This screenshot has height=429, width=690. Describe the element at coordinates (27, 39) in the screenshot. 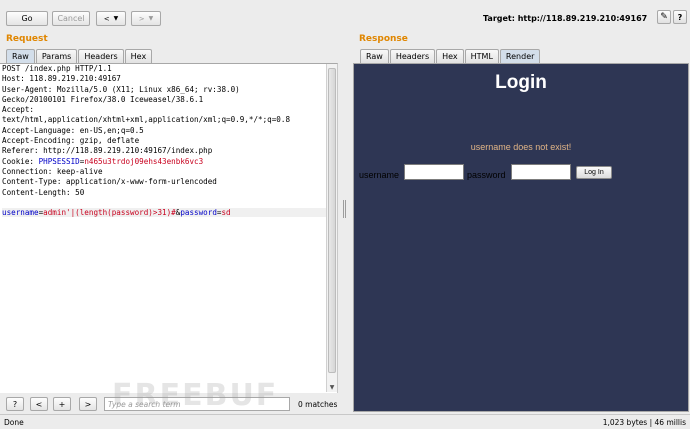

I see `request-title: Request` at that location.